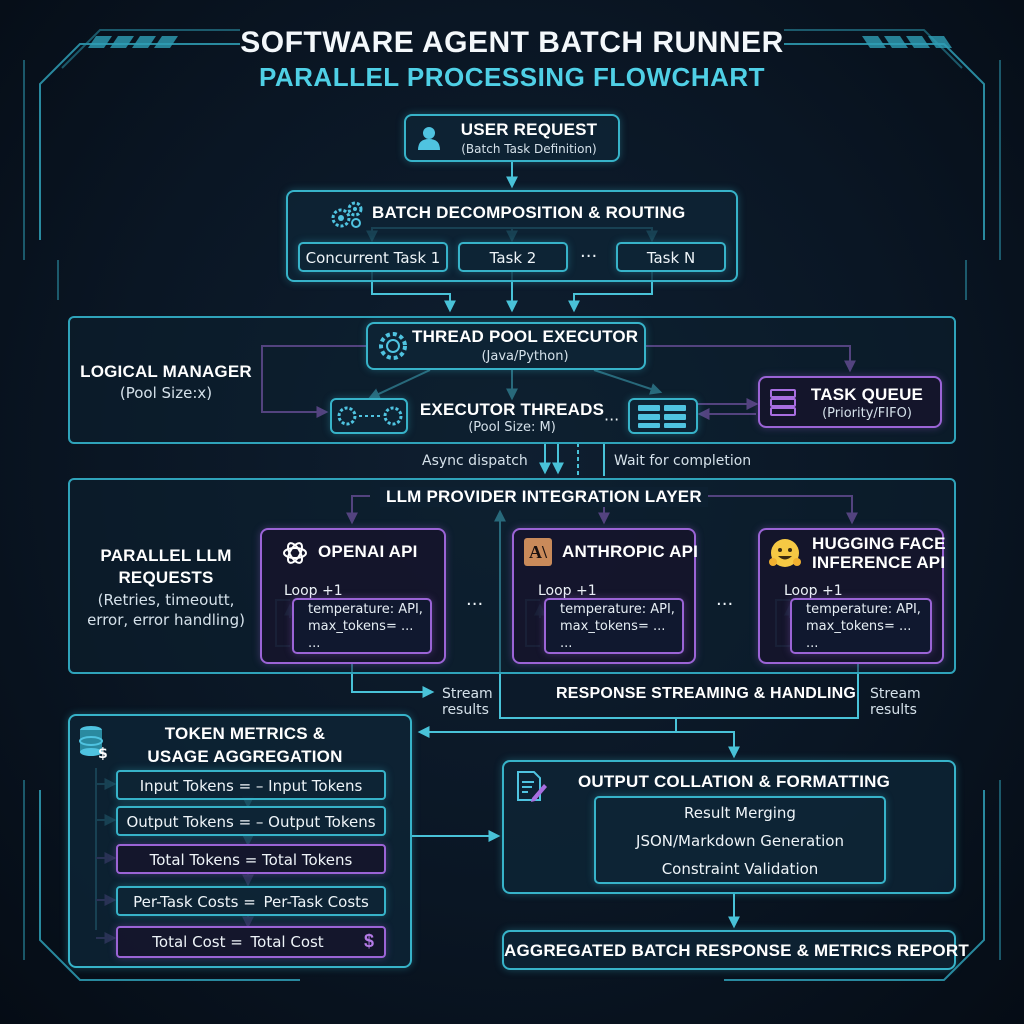 The height and width of the screenshot is (1024, 1024). What do you see at coordinates (879, 553) in the screenshot?
I see `hugging-face-title: HUGGING FACE INFERENCE API` at bounding box center [879, 553].